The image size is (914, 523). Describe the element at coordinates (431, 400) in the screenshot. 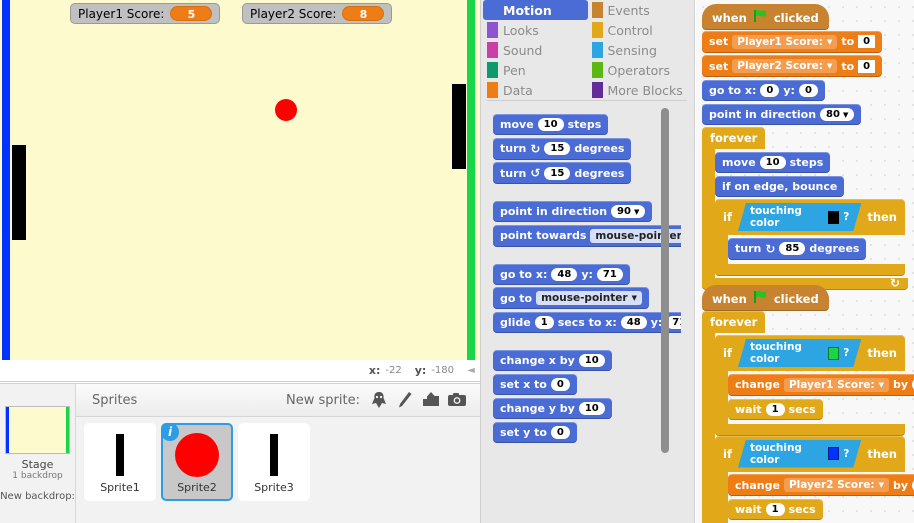

I see `upload-sprite-icon` at that location.